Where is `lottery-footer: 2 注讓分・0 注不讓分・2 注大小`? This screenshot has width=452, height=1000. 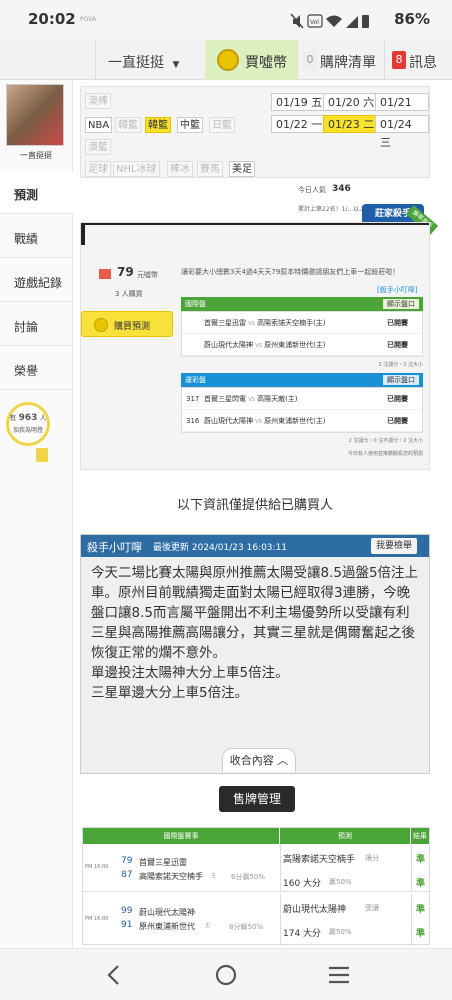 lottery-footer: 2 注讓分・0 注不讓分・2 注大小 is located at coordinates (385, 441).